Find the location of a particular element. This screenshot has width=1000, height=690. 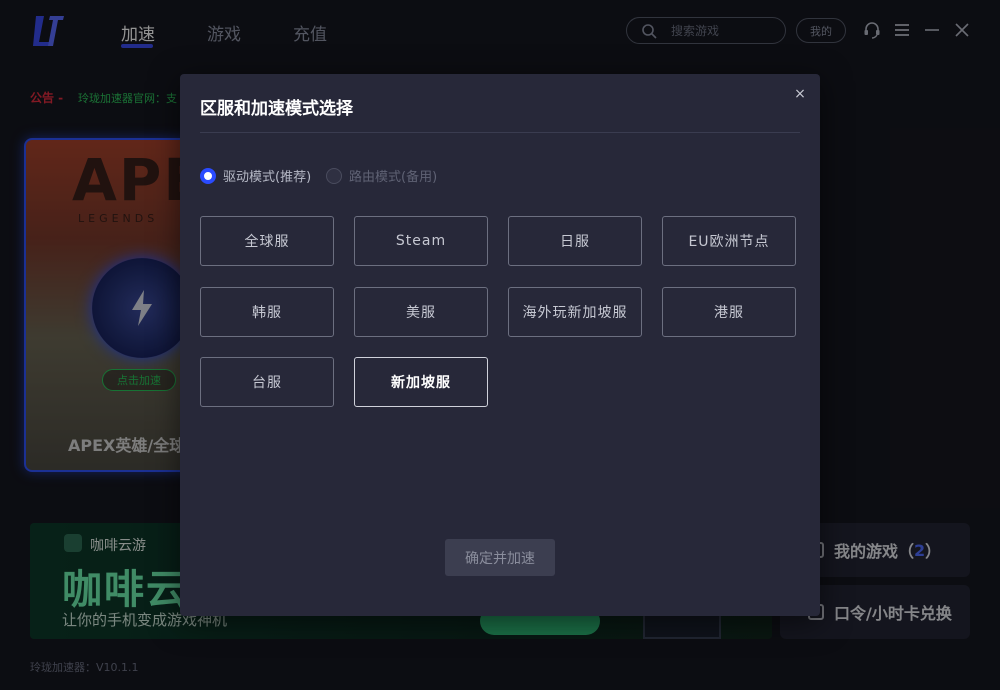

dialog-divider is located at coordinates (500, 132).